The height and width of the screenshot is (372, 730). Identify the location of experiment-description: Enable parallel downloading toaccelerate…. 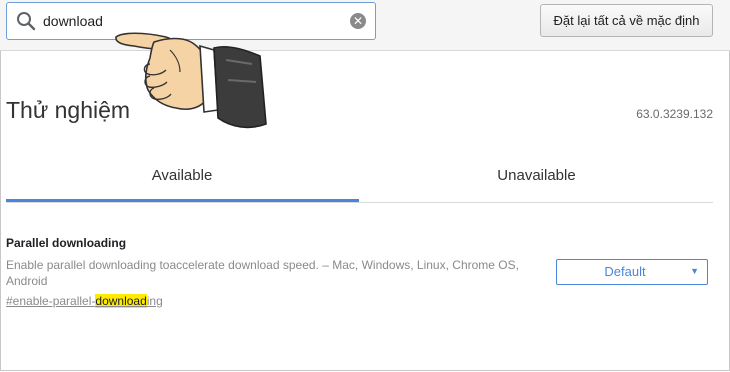
(262, 273).